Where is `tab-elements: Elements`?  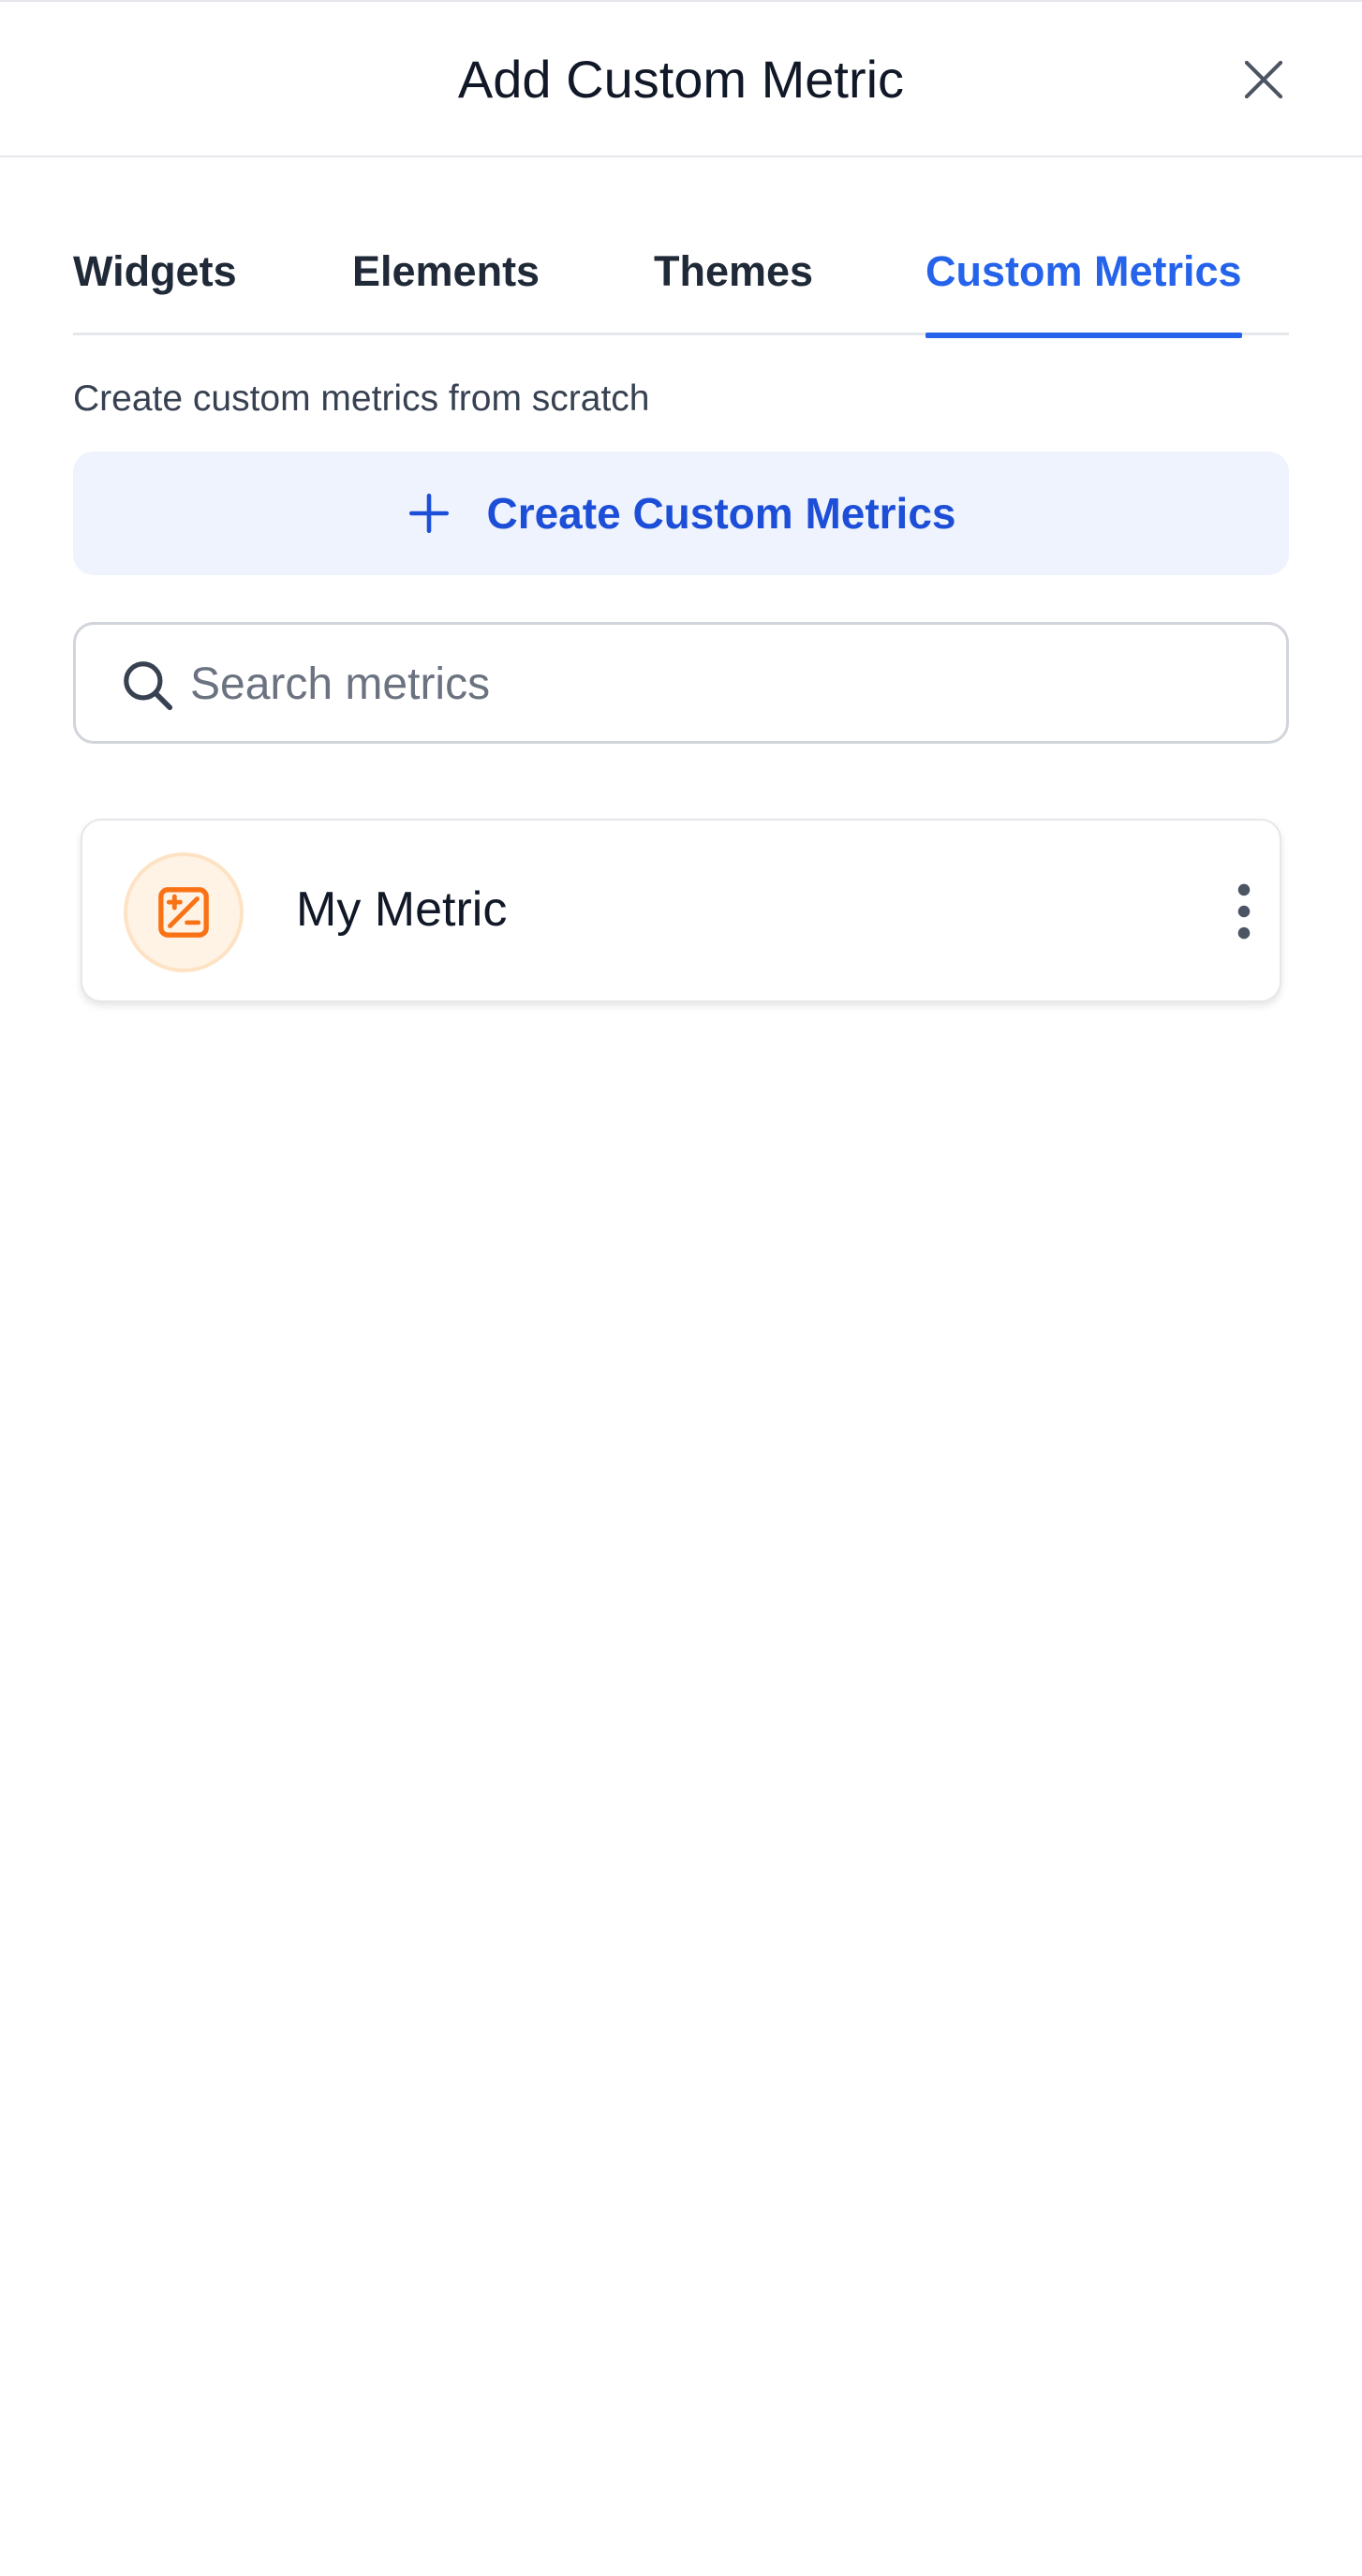 tab-elements: Elements is located at coordinates (446, 285).